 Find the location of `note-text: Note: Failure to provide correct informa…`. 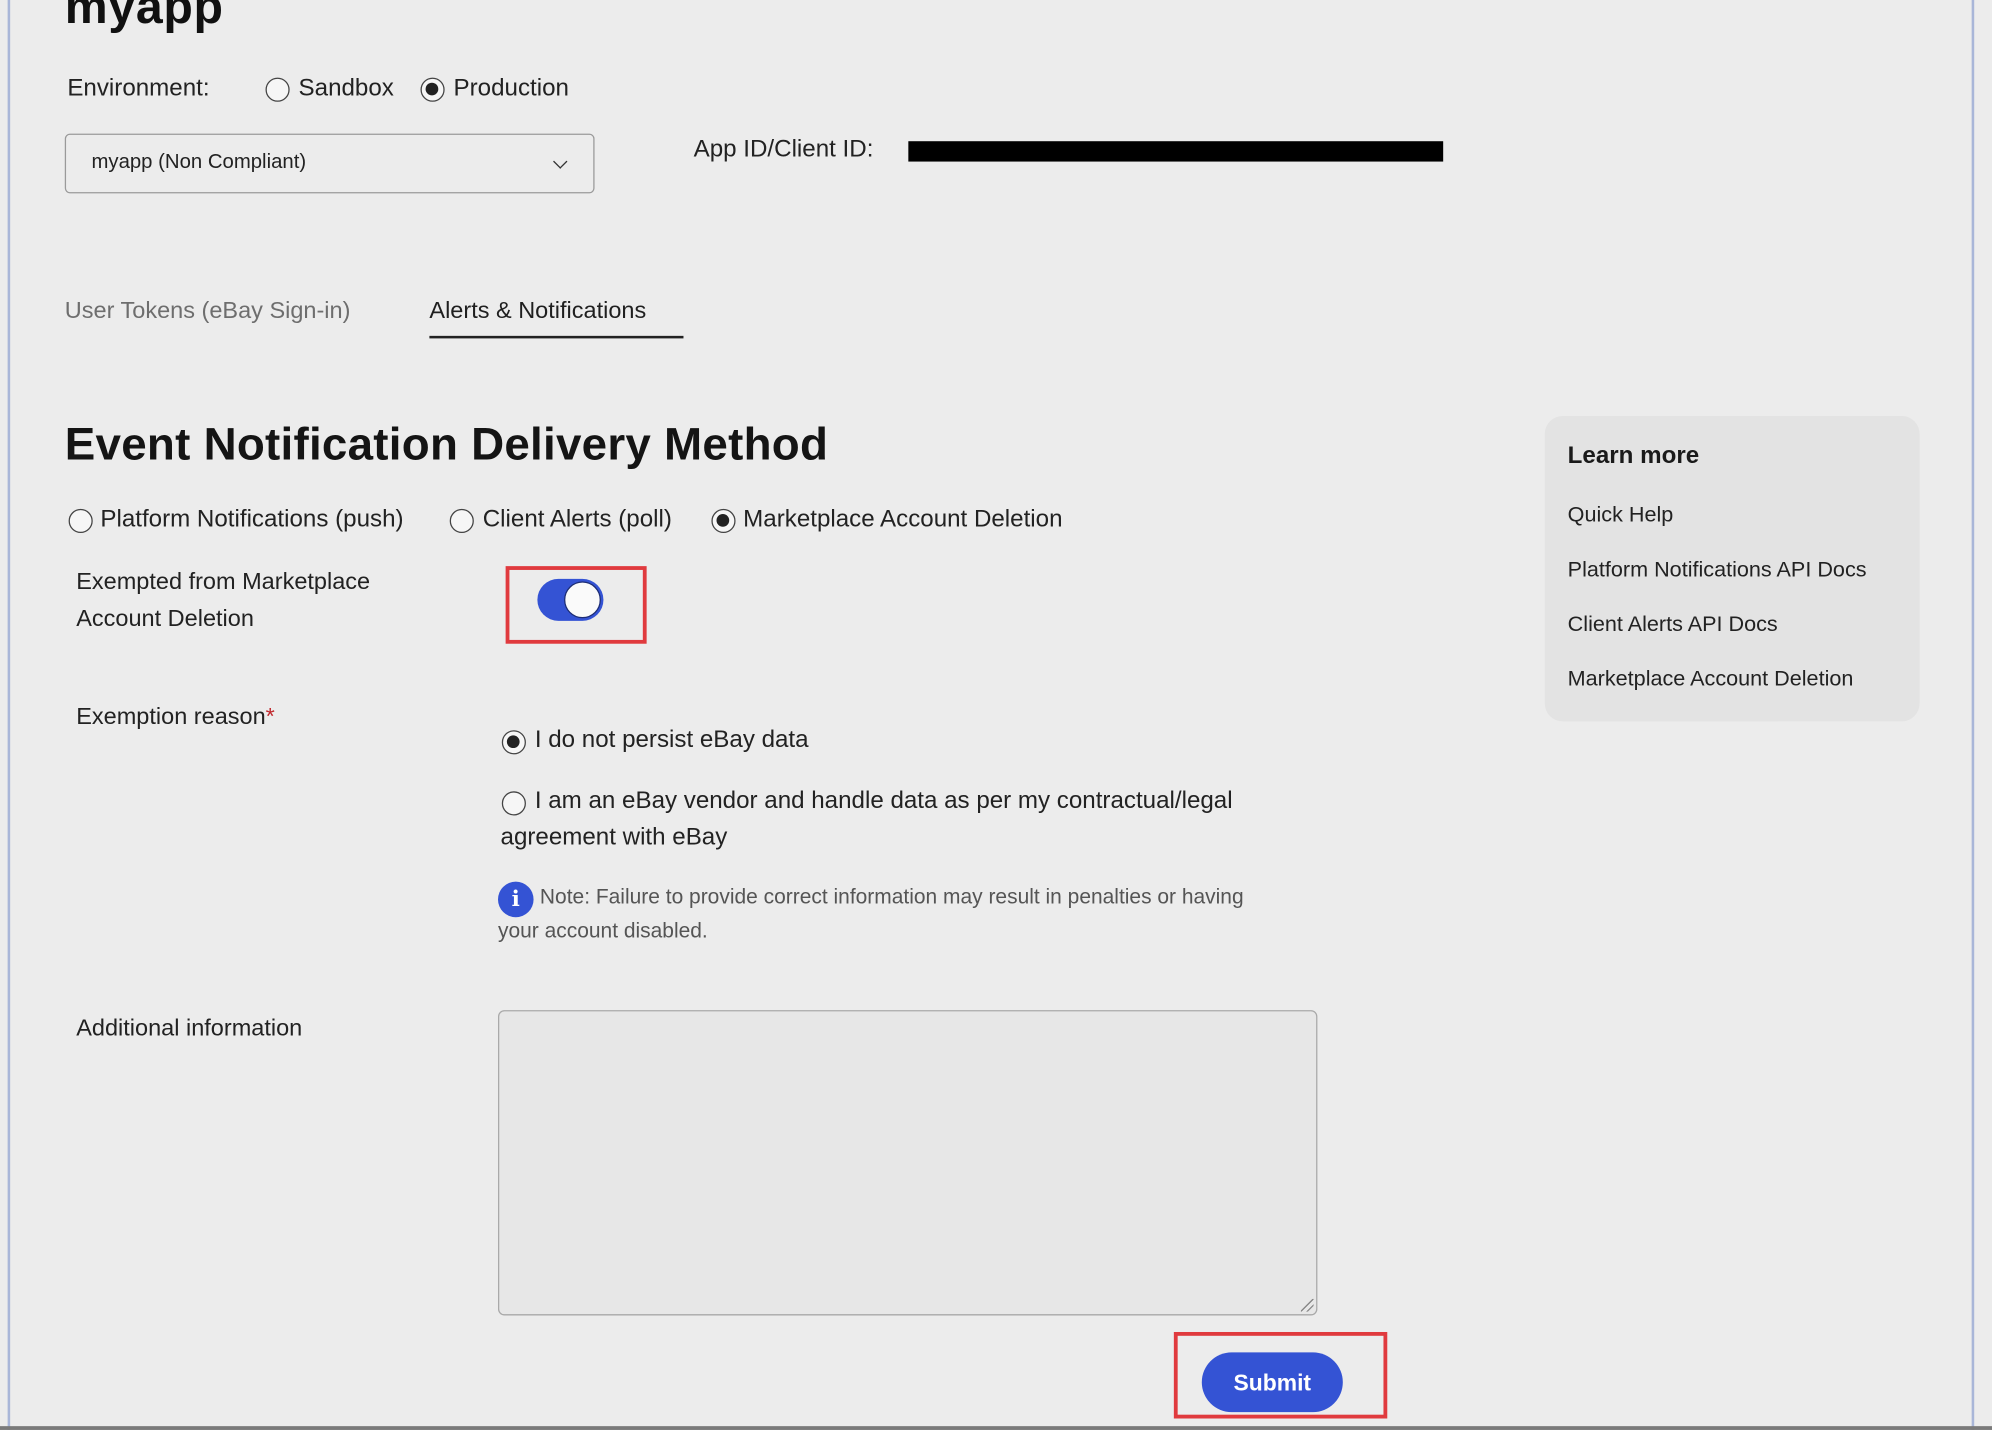

note-text: Note: Failure to provide correct informa… is located at coordinates (870, 914).